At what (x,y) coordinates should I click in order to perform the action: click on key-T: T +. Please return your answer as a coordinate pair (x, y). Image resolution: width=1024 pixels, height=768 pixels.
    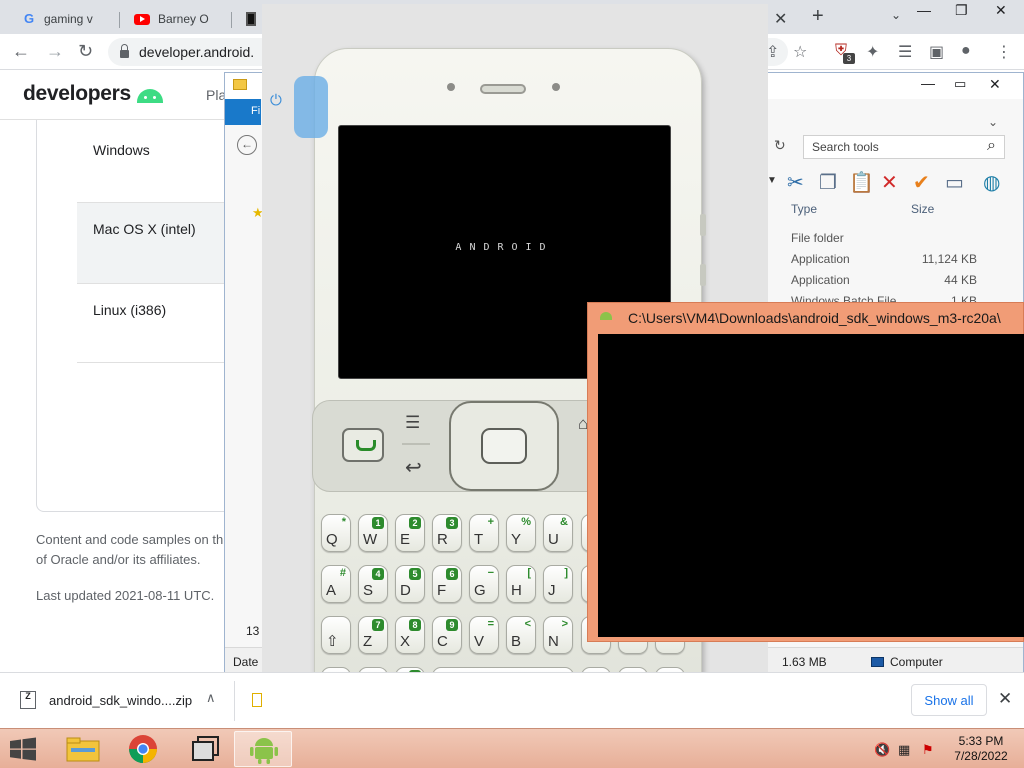
    Looking at the image, I should click on (484, 533).